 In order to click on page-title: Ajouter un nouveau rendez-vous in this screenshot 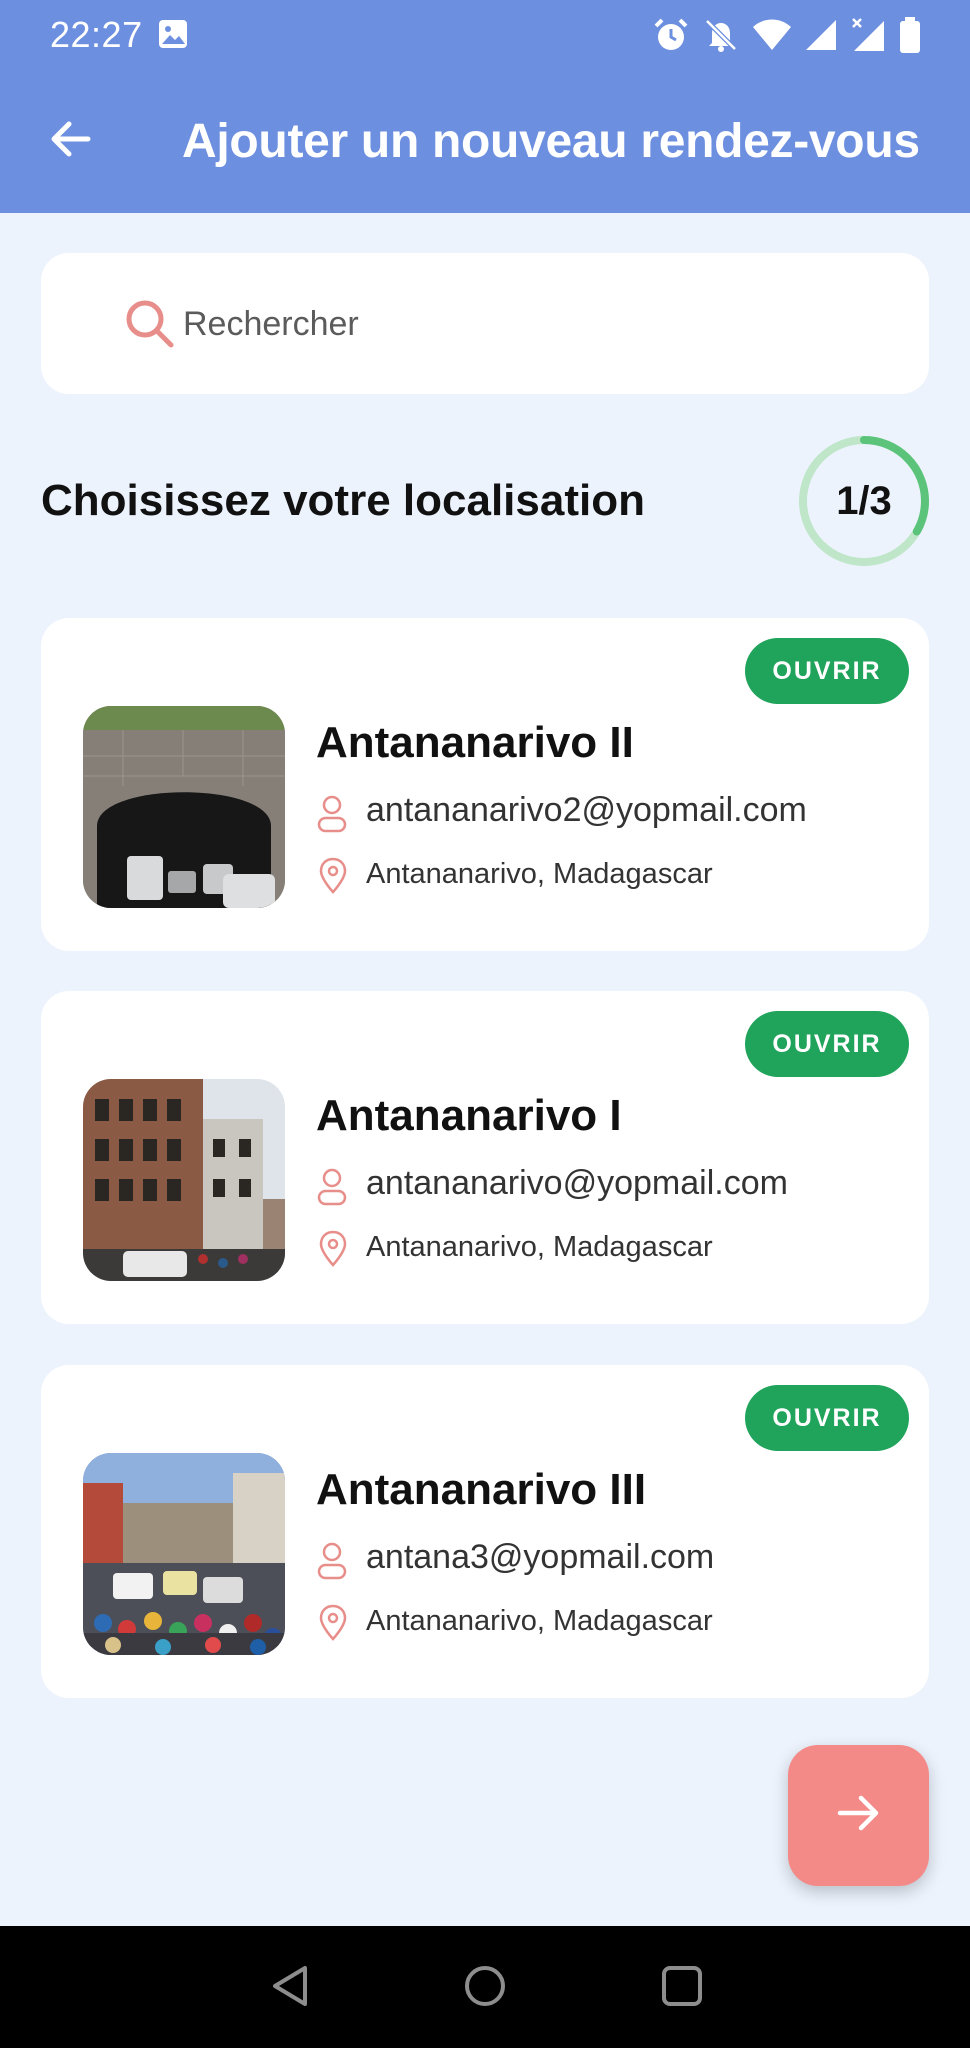, I will do `click(551, 141)`.